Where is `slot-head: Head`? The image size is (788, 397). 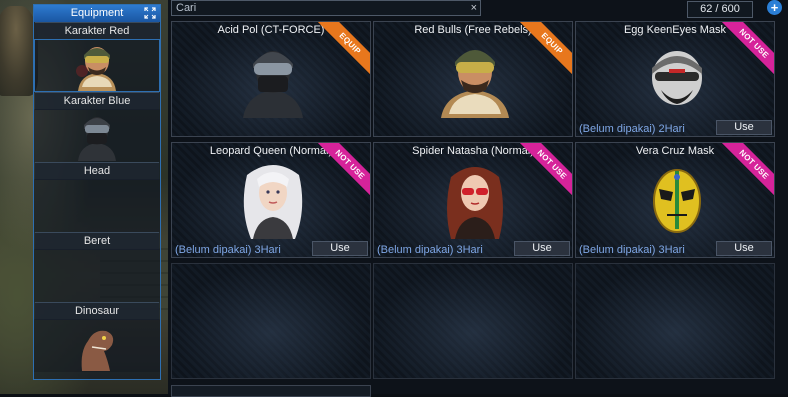
slot-head: Head is located at coordinates (97, 197).